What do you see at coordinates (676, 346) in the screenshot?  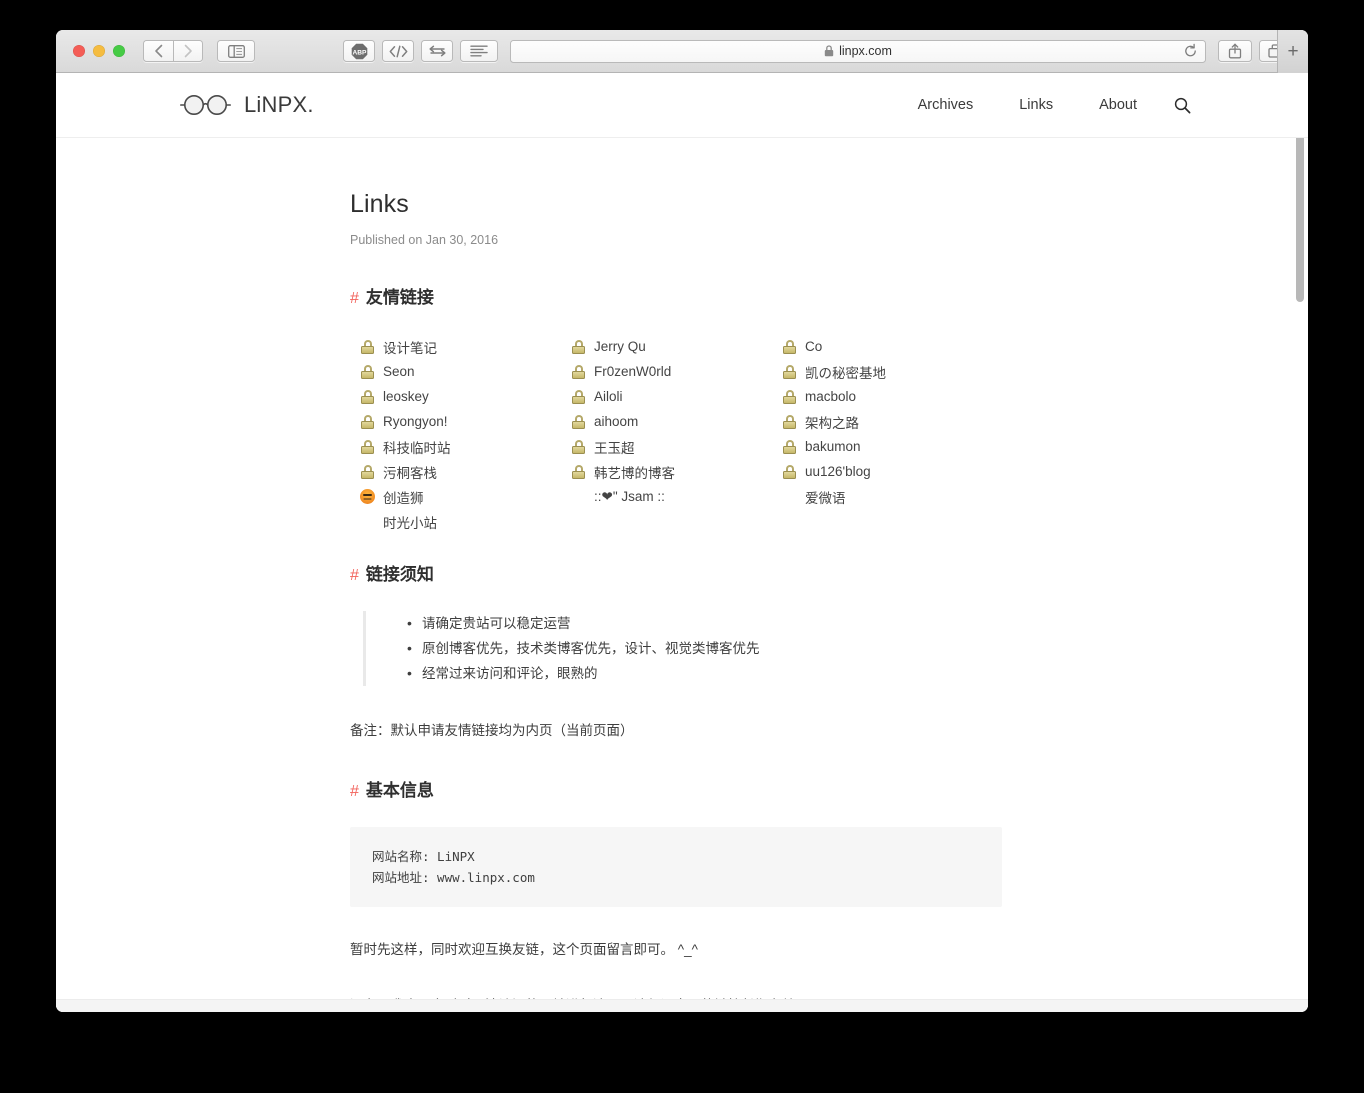 I see `list-item: Jerry Qu` at bounding box center [676, 346].